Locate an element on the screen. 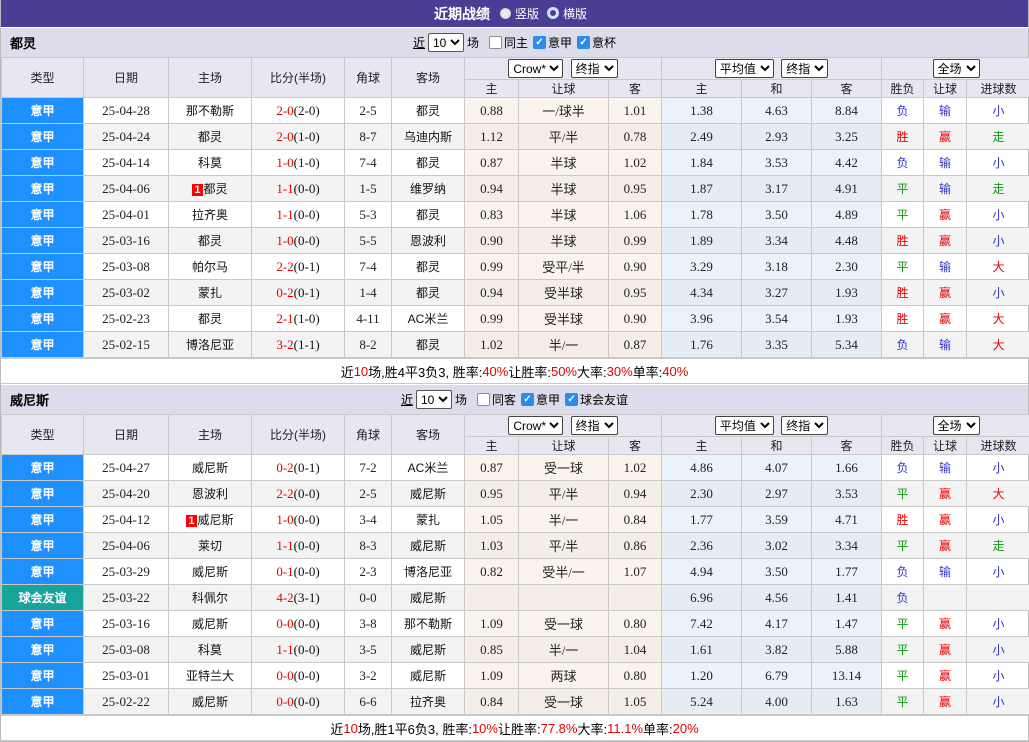  home-team-cell: 恩波利 is located at coordinates (210, 494).